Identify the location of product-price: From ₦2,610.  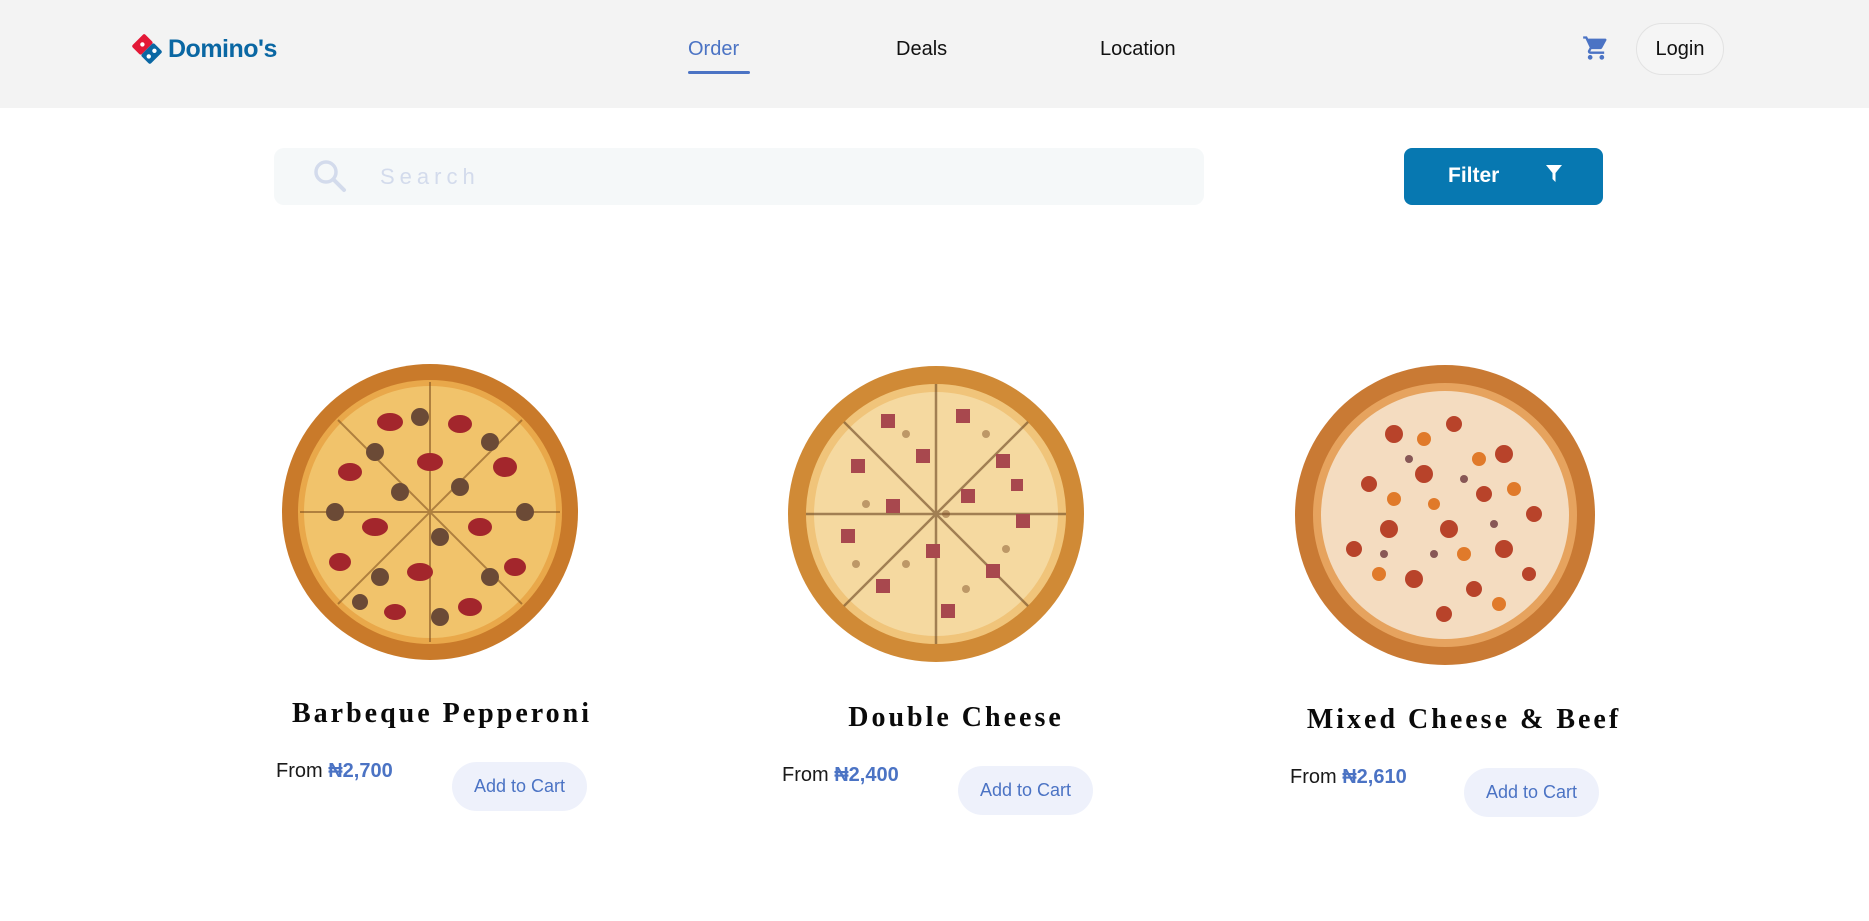
(1348, 777).